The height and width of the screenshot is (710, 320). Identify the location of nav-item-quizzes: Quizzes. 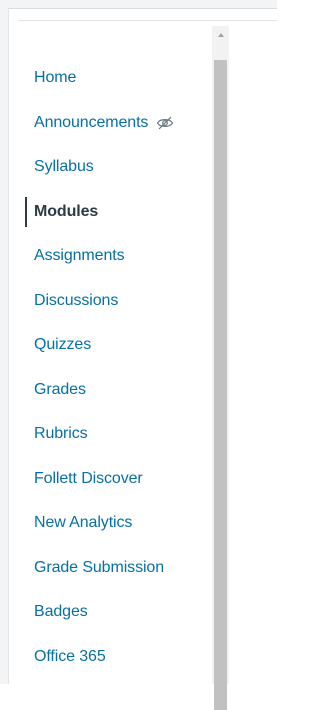
(117, 345).